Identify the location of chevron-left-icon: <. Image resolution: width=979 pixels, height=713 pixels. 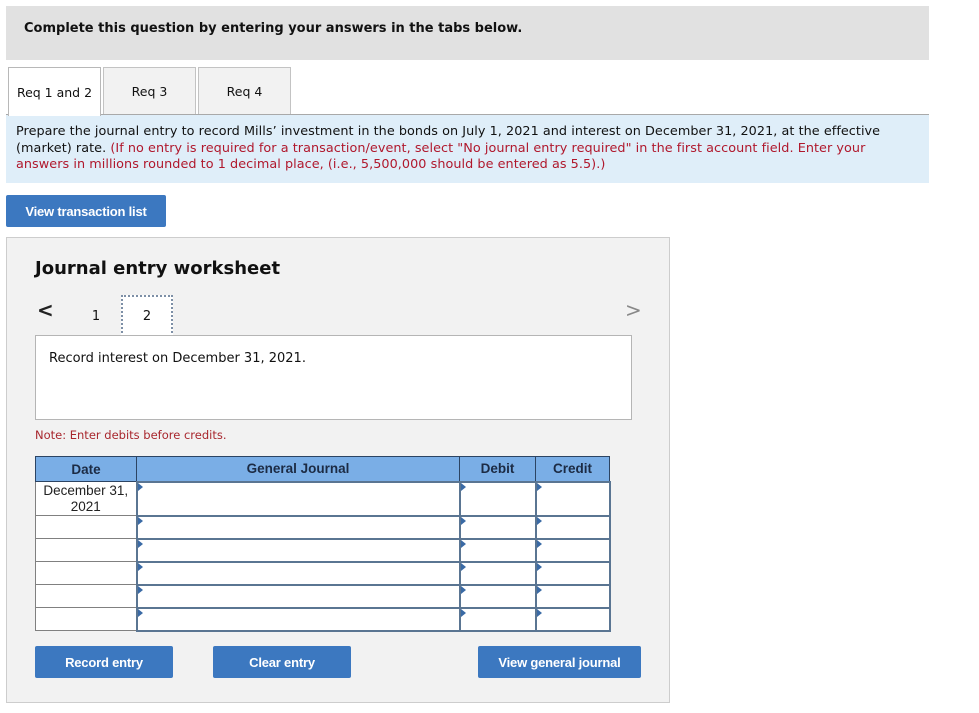
(45, 310).